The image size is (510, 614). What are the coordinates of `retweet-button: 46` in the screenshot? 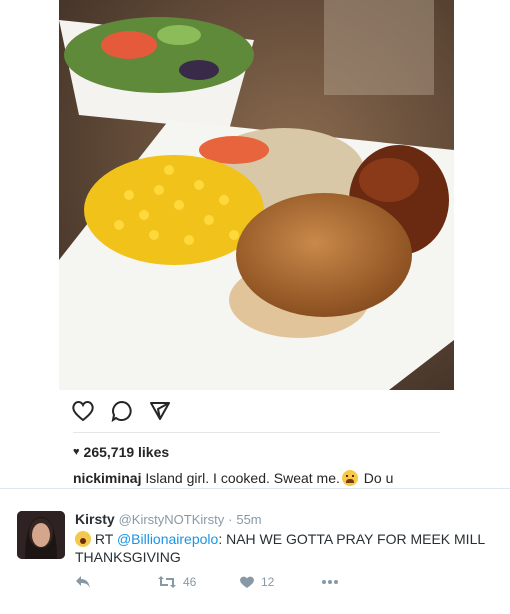 It's located at (198, 582).